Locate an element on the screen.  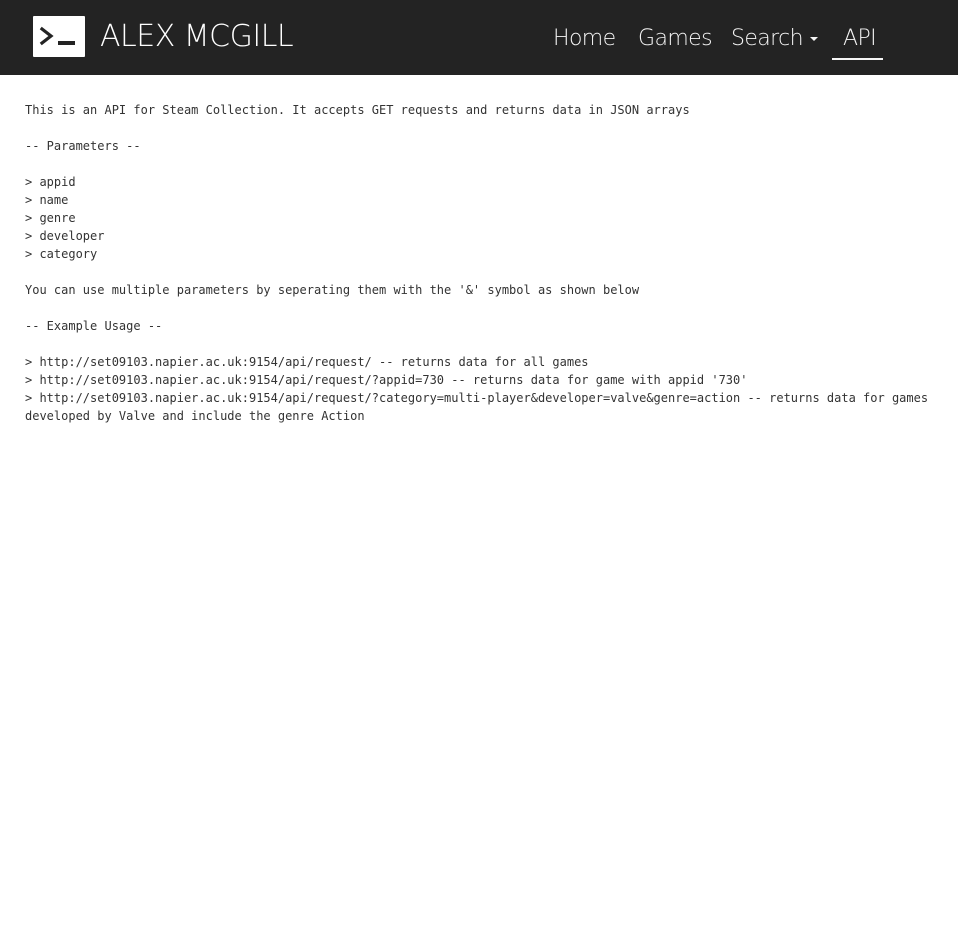
parameter-item: > name is located at coordinates (47, 200).